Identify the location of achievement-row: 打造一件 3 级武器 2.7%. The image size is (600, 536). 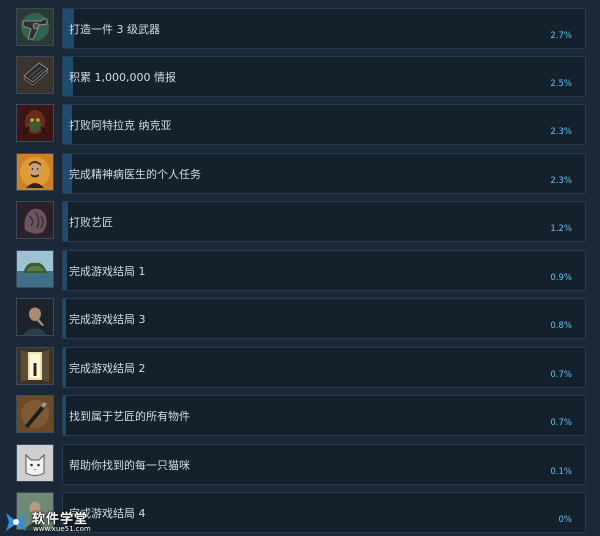
(301, 28).